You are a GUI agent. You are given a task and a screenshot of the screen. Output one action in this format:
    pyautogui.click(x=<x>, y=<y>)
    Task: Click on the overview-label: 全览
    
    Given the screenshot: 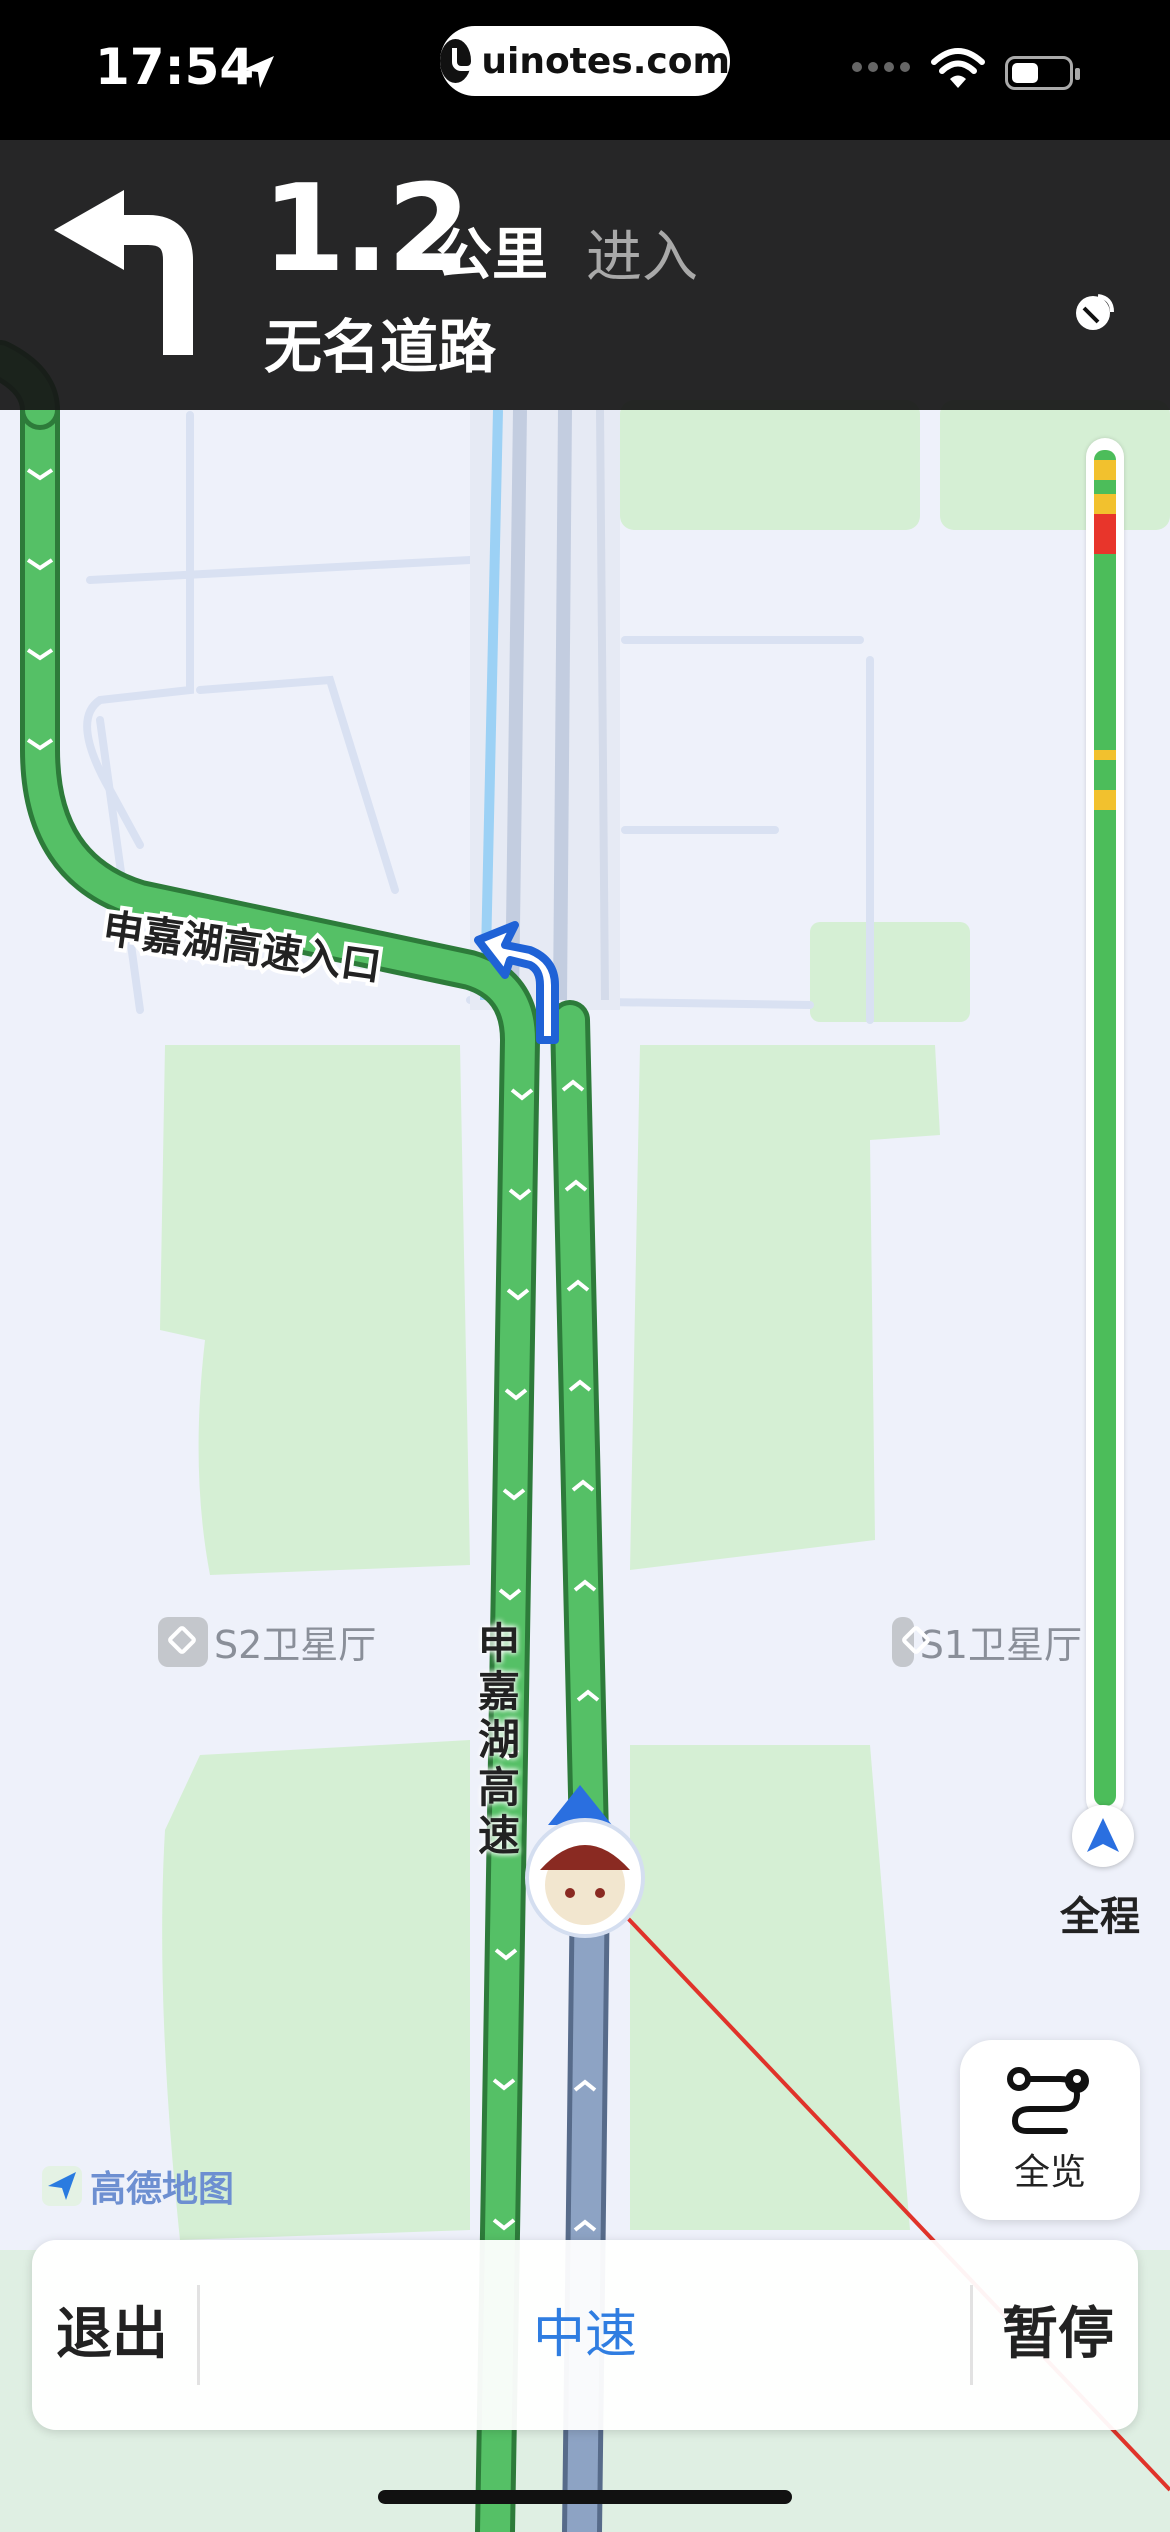 What is the action you would take?
    pyautogui.click(x=1049, y=2172)
    